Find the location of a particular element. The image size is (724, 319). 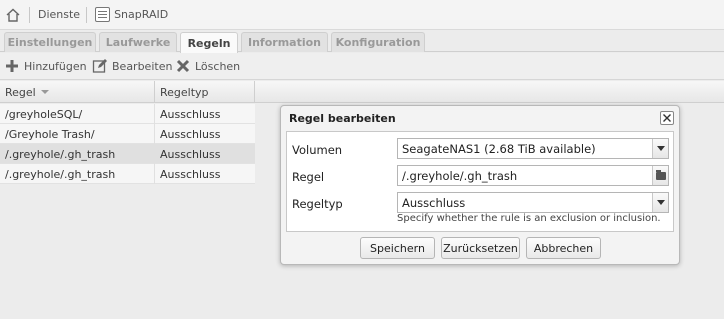

edit-button: Bearbeiten is located at coordinates (132, 66).